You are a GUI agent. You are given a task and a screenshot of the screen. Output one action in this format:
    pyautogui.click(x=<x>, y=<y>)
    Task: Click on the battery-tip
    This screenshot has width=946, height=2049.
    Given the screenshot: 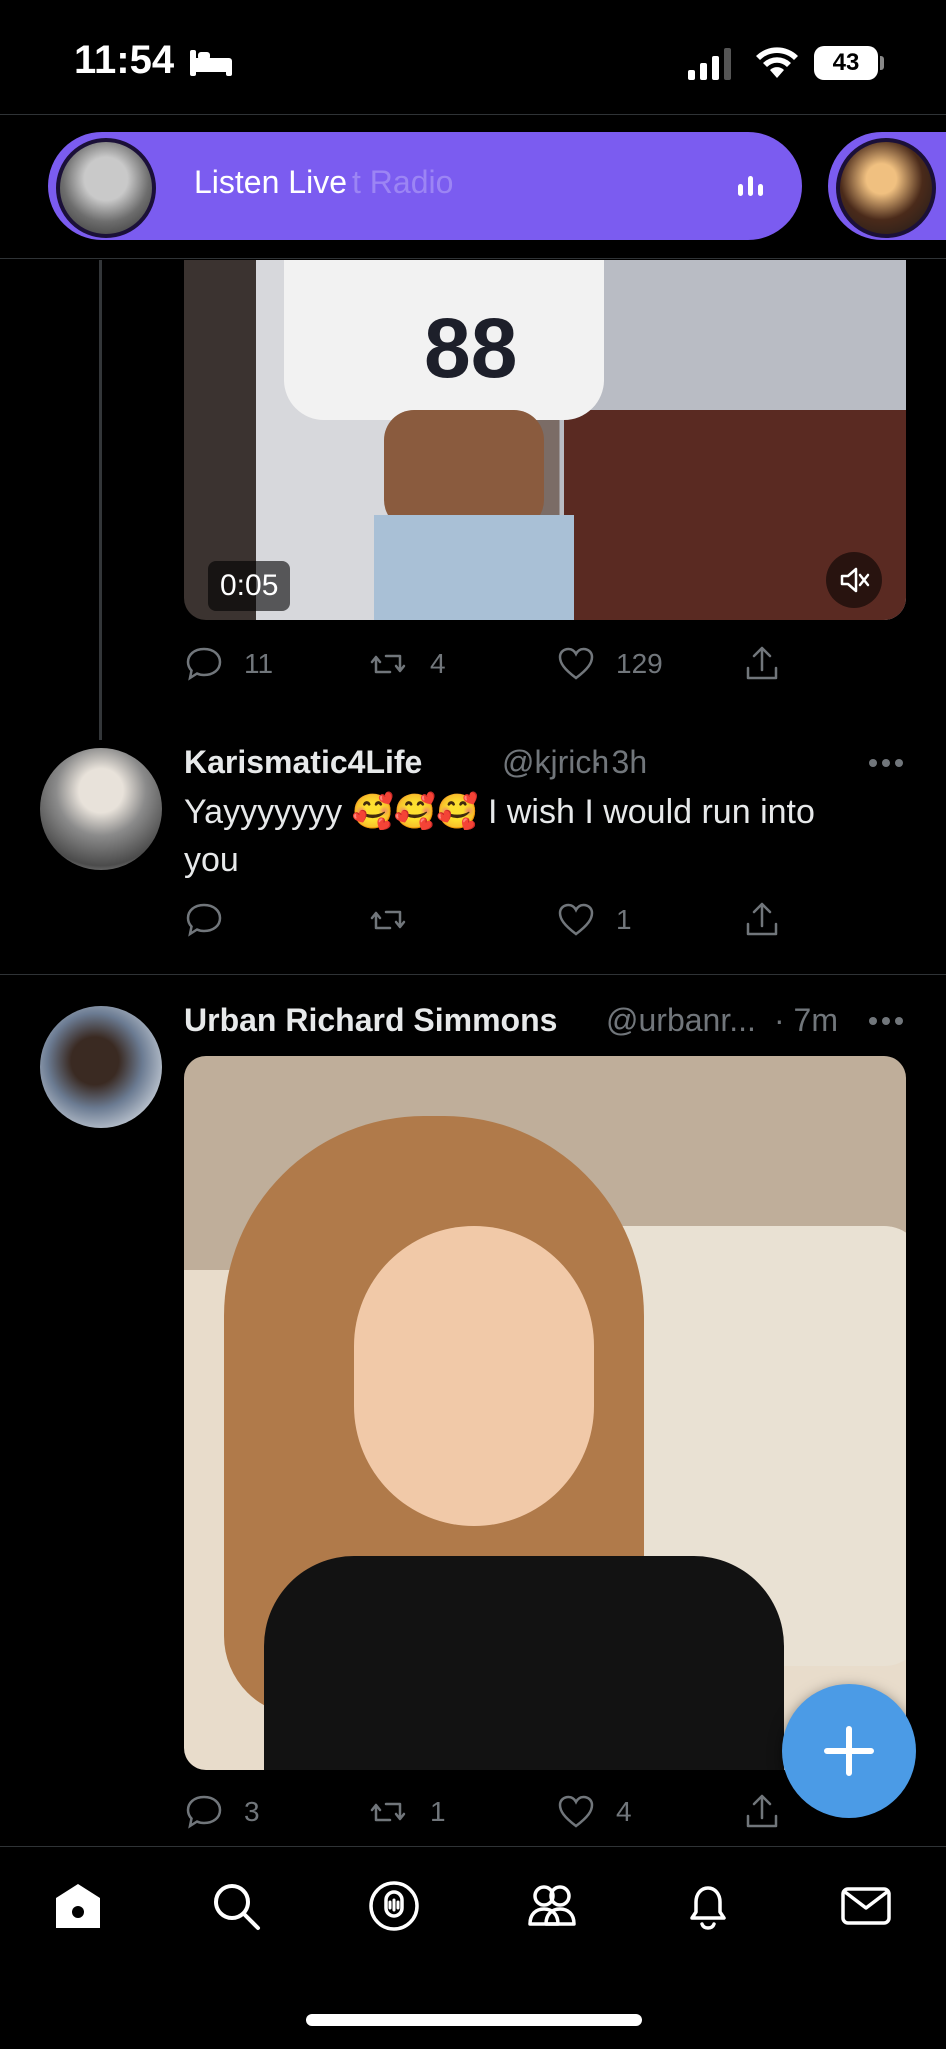 What is the action you would take?
    pyautogui.click(x=882, y=63)
    